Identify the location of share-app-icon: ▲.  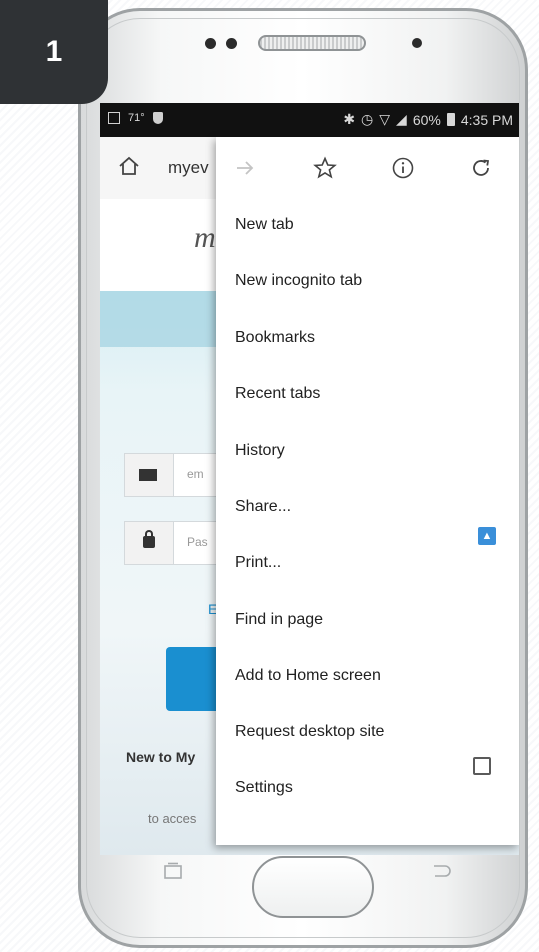
(487, 536).